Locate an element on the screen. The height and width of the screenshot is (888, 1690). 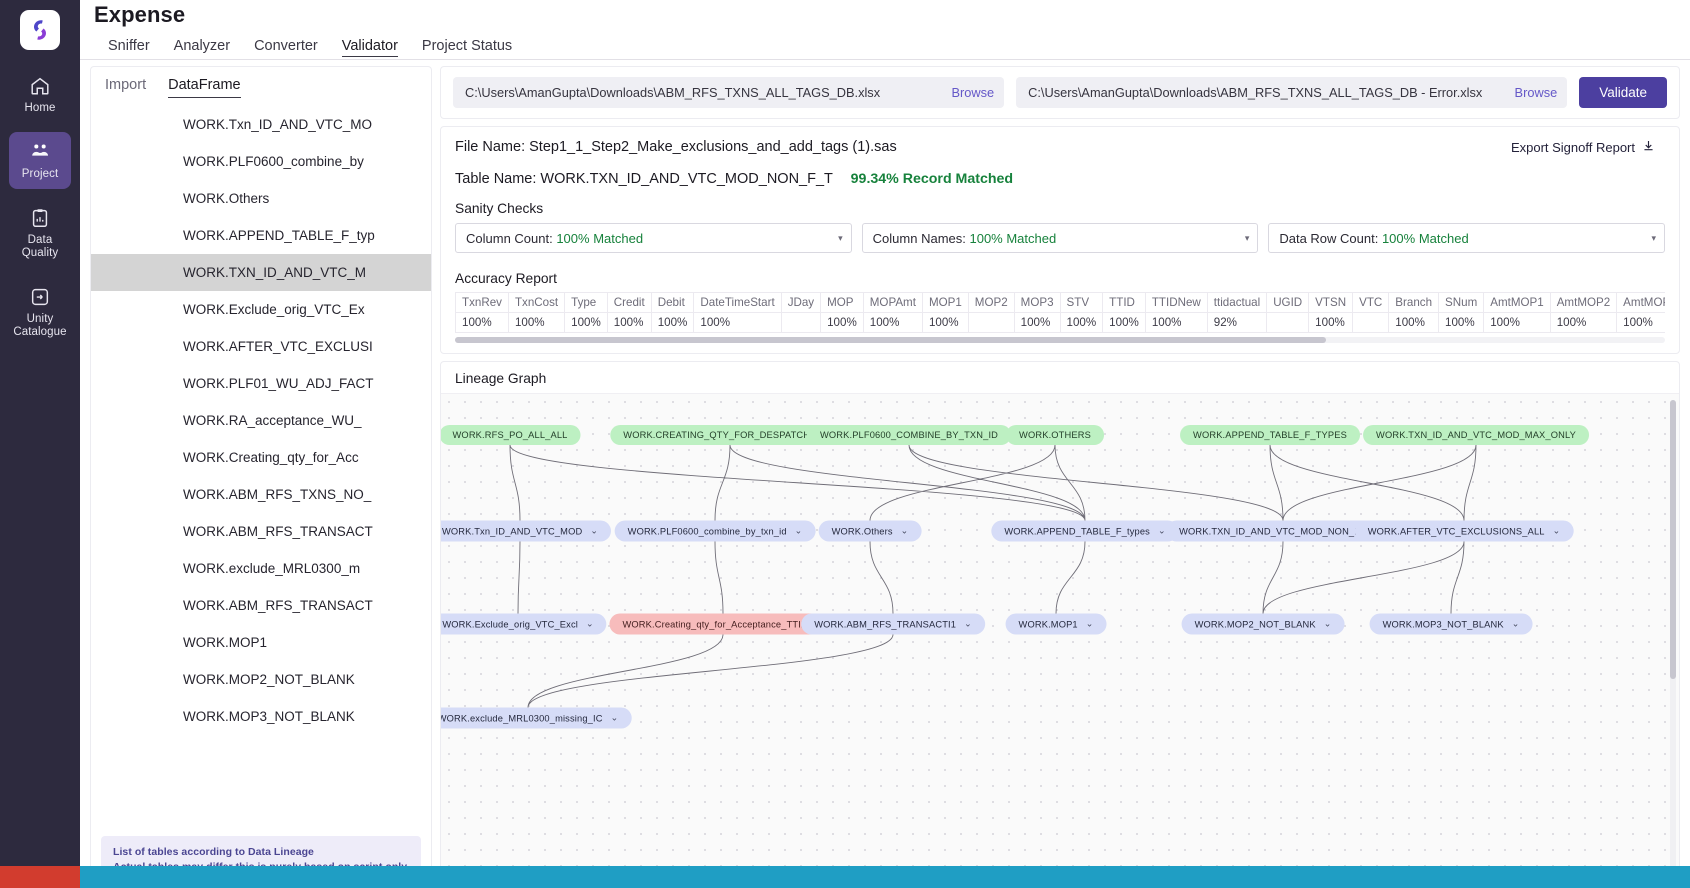
export-signoff-report-button: Export Signoff Report is located at coordinates (1588, 147).